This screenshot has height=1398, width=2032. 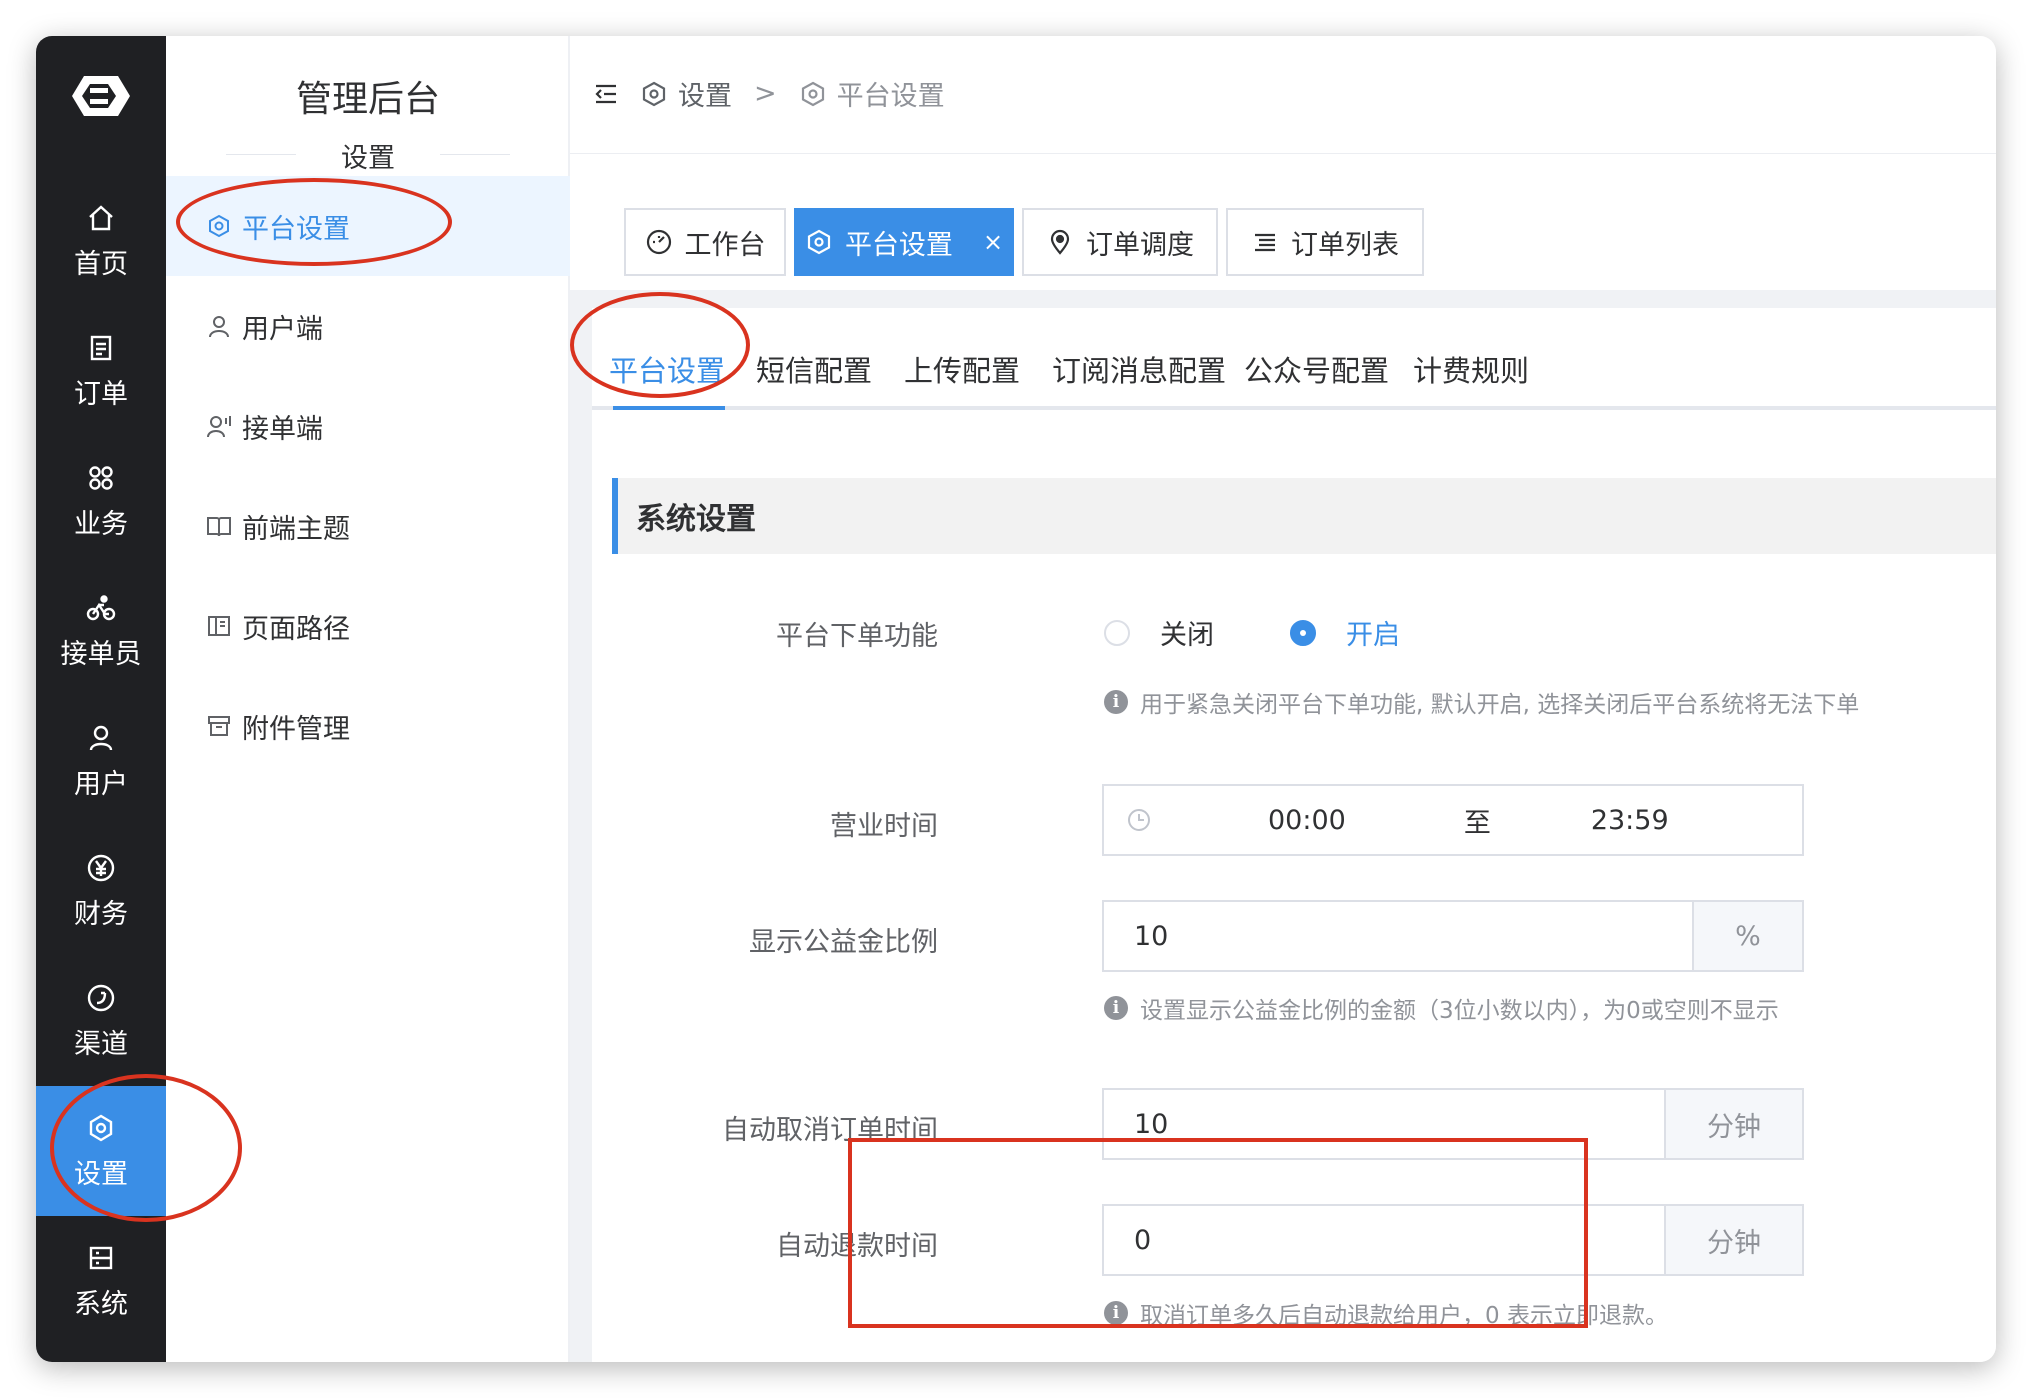 What do you see at coordinates (1060, 242) in the screenshot?
I see `location-icon` at bounding box center [1060, 242].